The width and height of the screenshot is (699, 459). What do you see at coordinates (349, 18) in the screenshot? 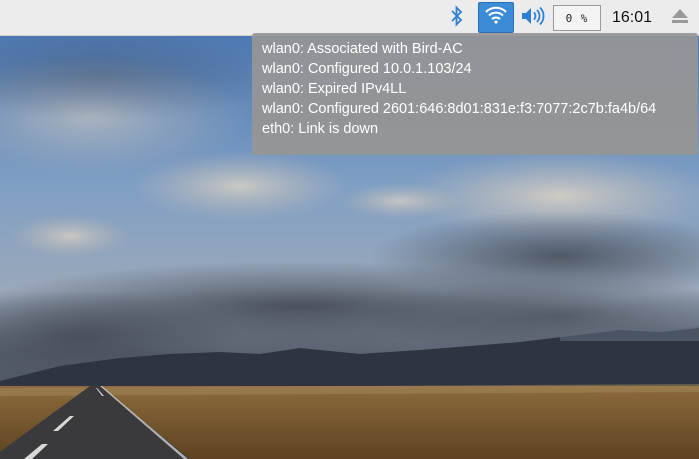
I see `taskbar: 0 % 16:01` at bounding box center [349, 18].